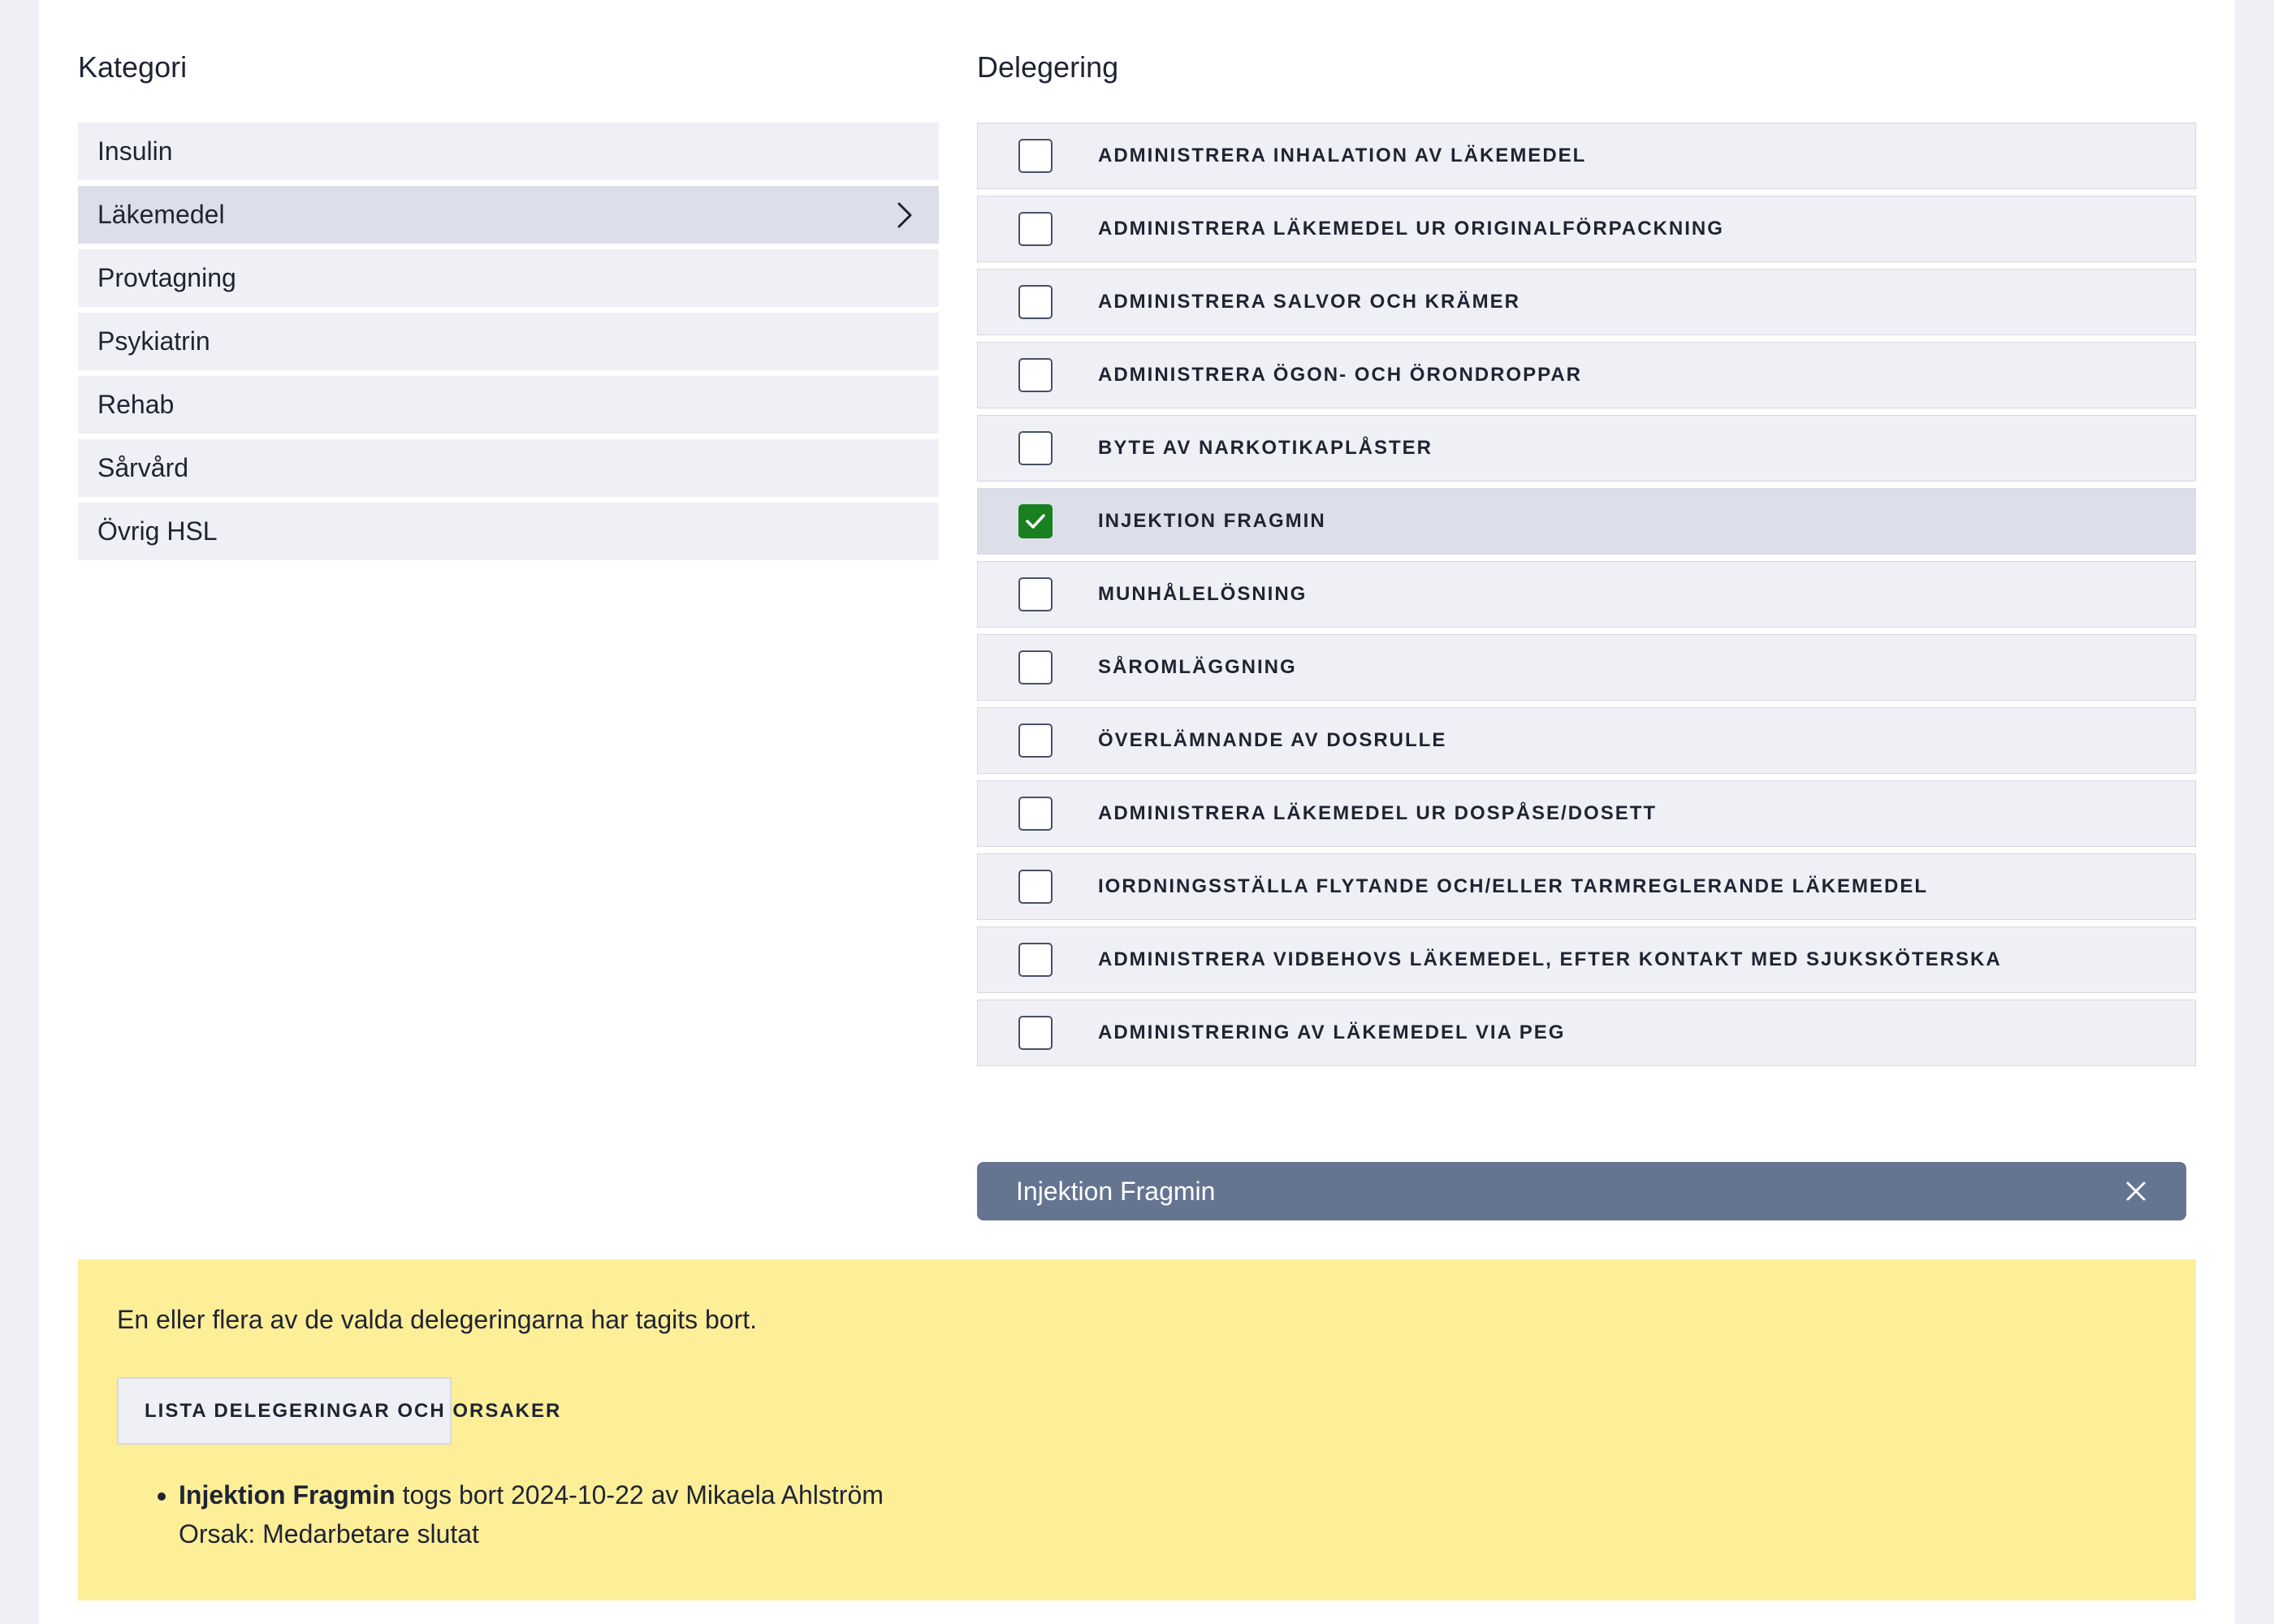 The width and height of the screenshot is (2274, 1624). What do you see at coordinates (1586, 522) in the screenshot?
I see `delegering-item-checked: INJEKTION FRAGMIN` at bounding box center [1586, 522].